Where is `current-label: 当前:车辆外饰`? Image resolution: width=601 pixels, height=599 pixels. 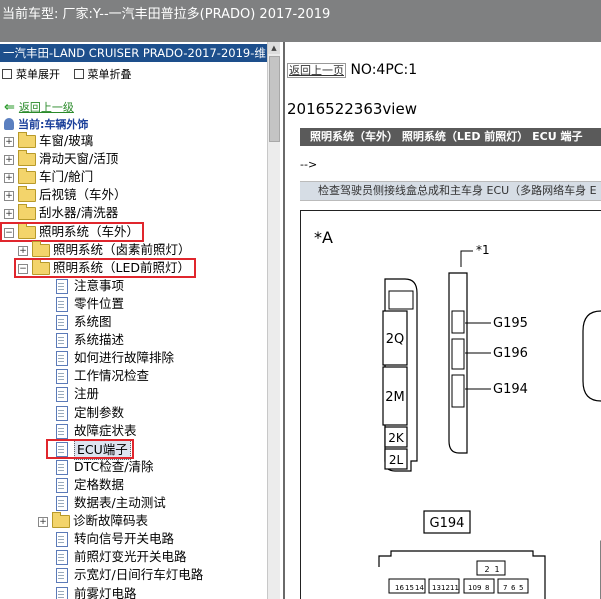 current-label: 当前:车辆外饰 is located at coordinates (53, 124).